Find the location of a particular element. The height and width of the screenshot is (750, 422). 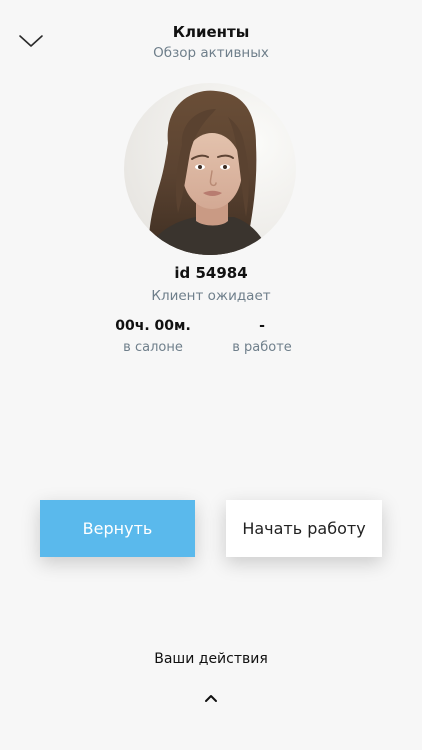

stat-in-work-value: - is located at coordinates (262, 326).